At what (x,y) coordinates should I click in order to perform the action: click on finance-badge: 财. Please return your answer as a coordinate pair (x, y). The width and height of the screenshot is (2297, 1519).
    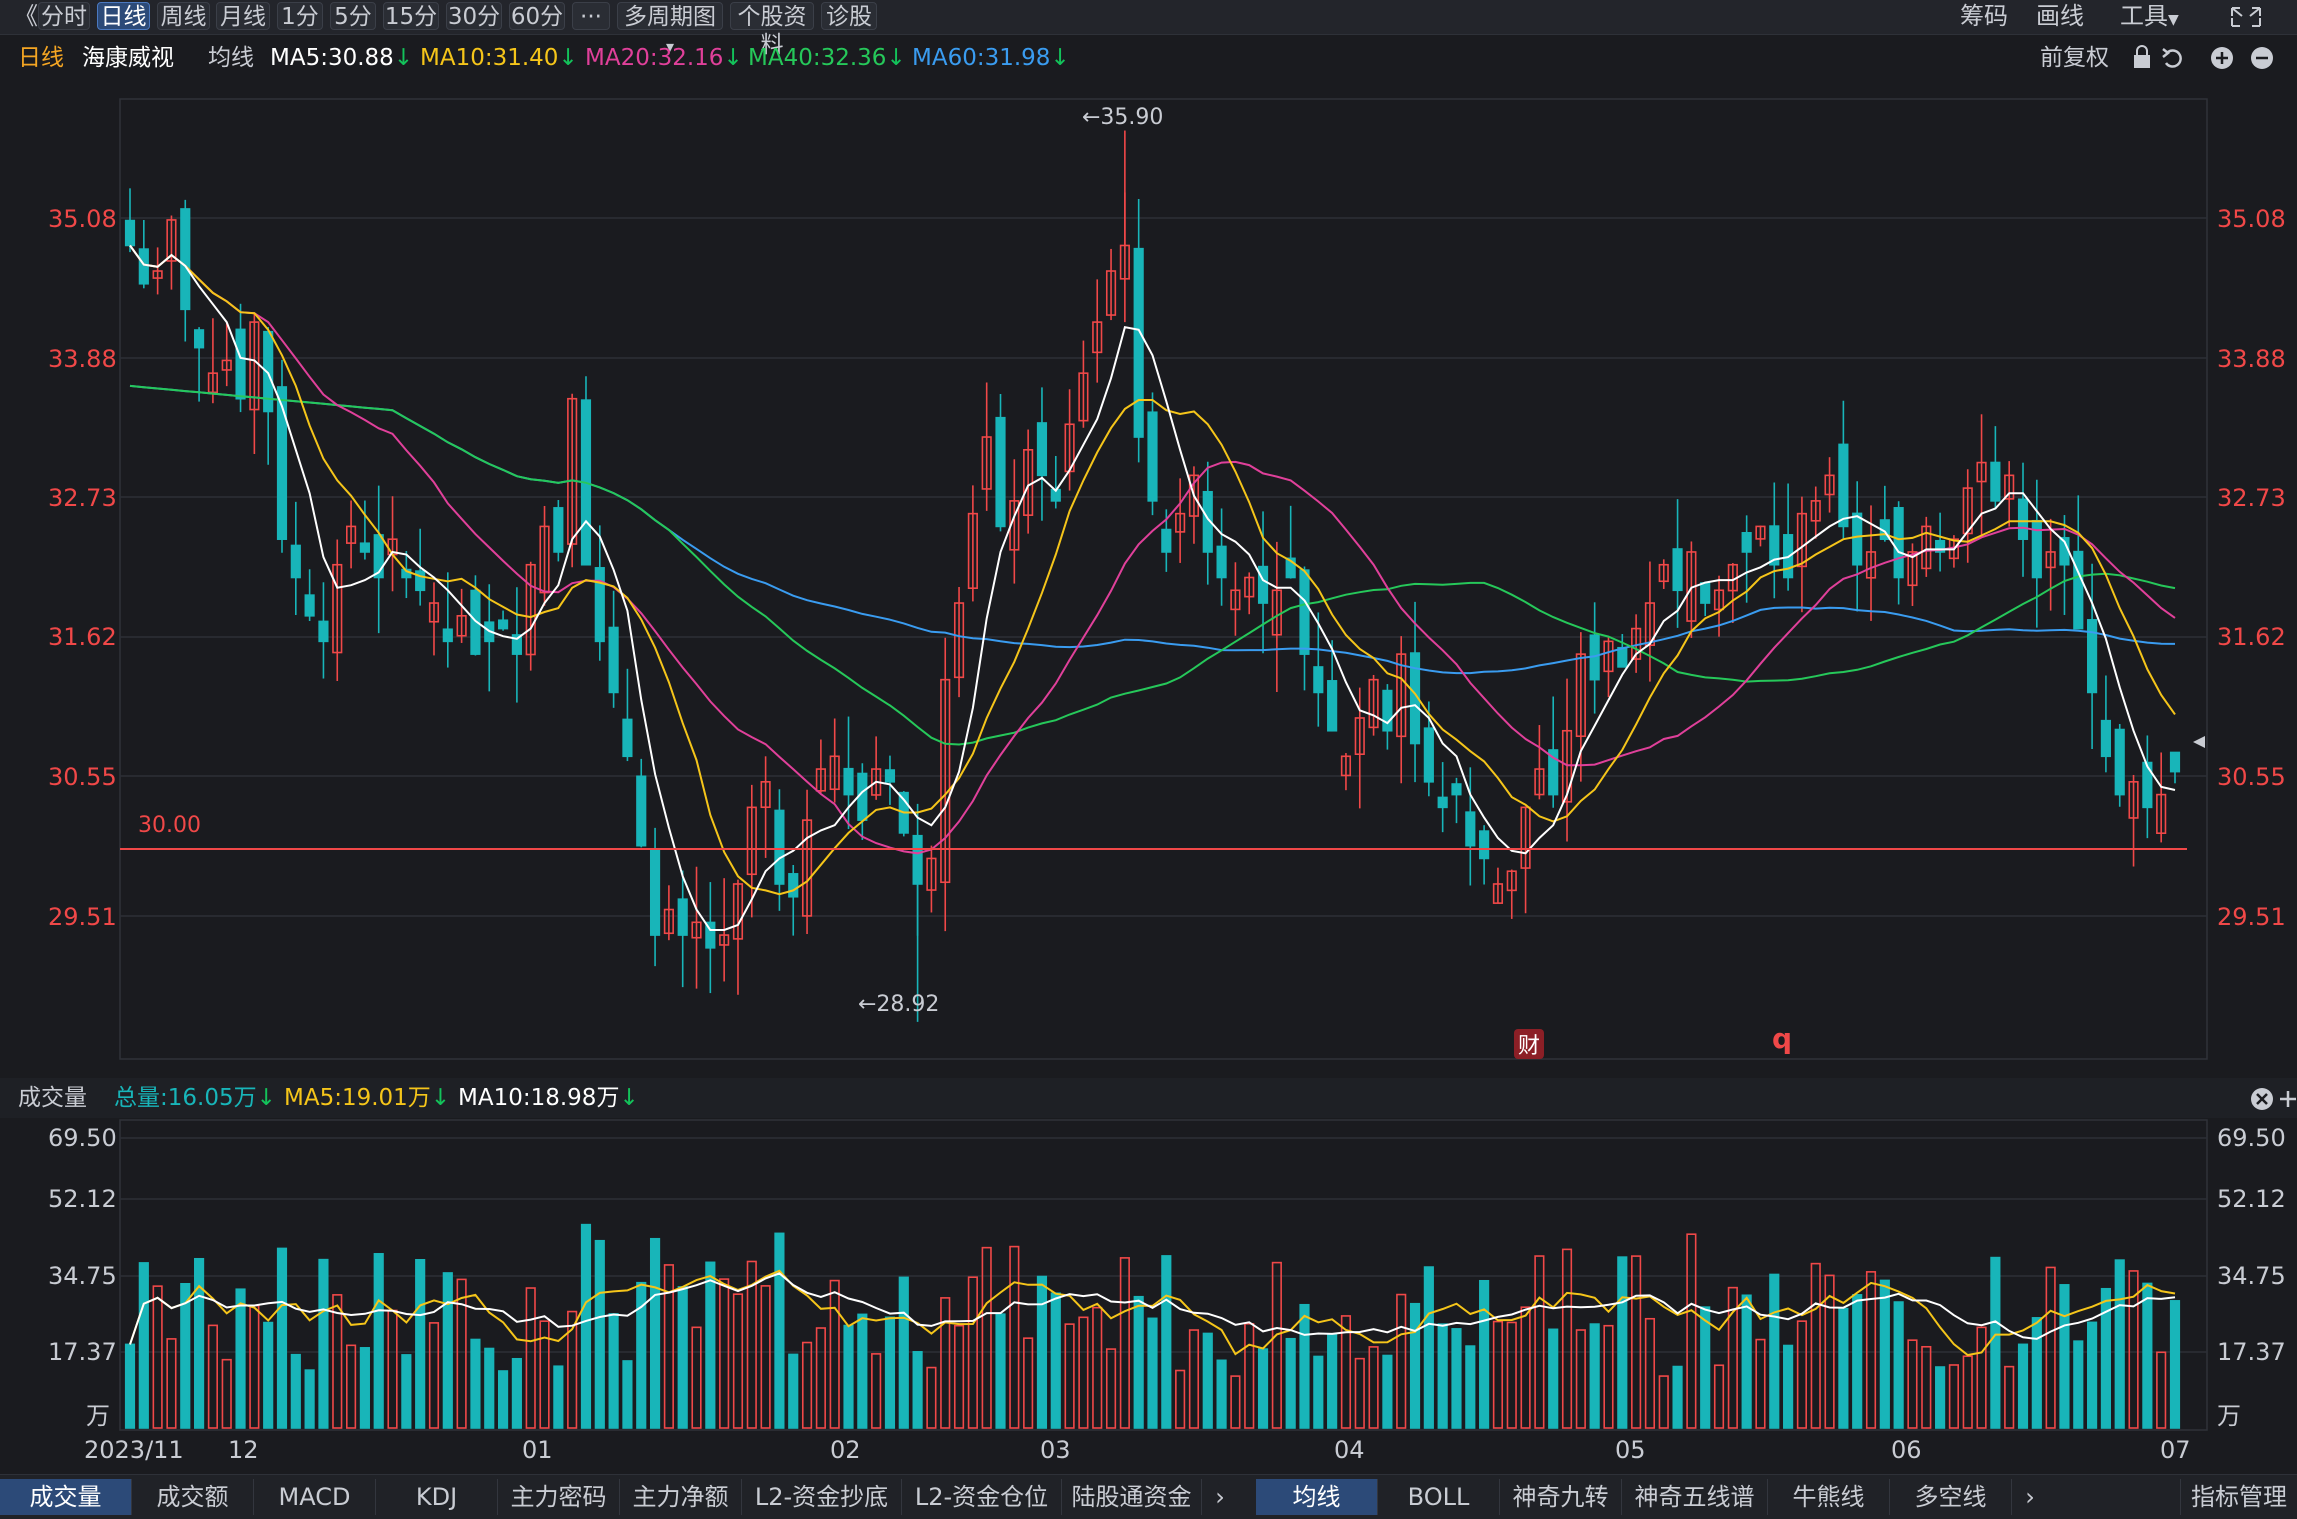
    Looking at the image, I should click on (1529, 1046).